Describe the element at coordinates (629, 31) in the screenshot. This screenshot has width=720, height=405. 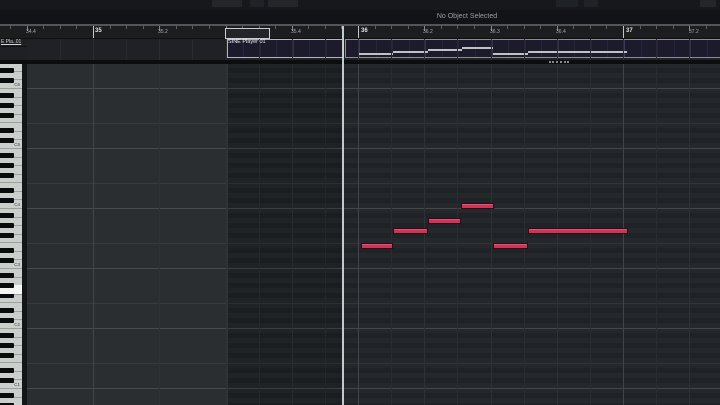
I see `ruler-label: 37` at that location.